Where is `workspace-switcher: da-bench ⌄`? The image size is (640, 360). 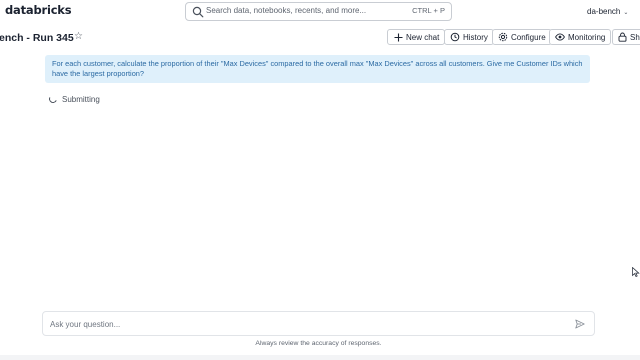 workspace-switcher: da-bench ⌄ is located at coordinates (607, 11).